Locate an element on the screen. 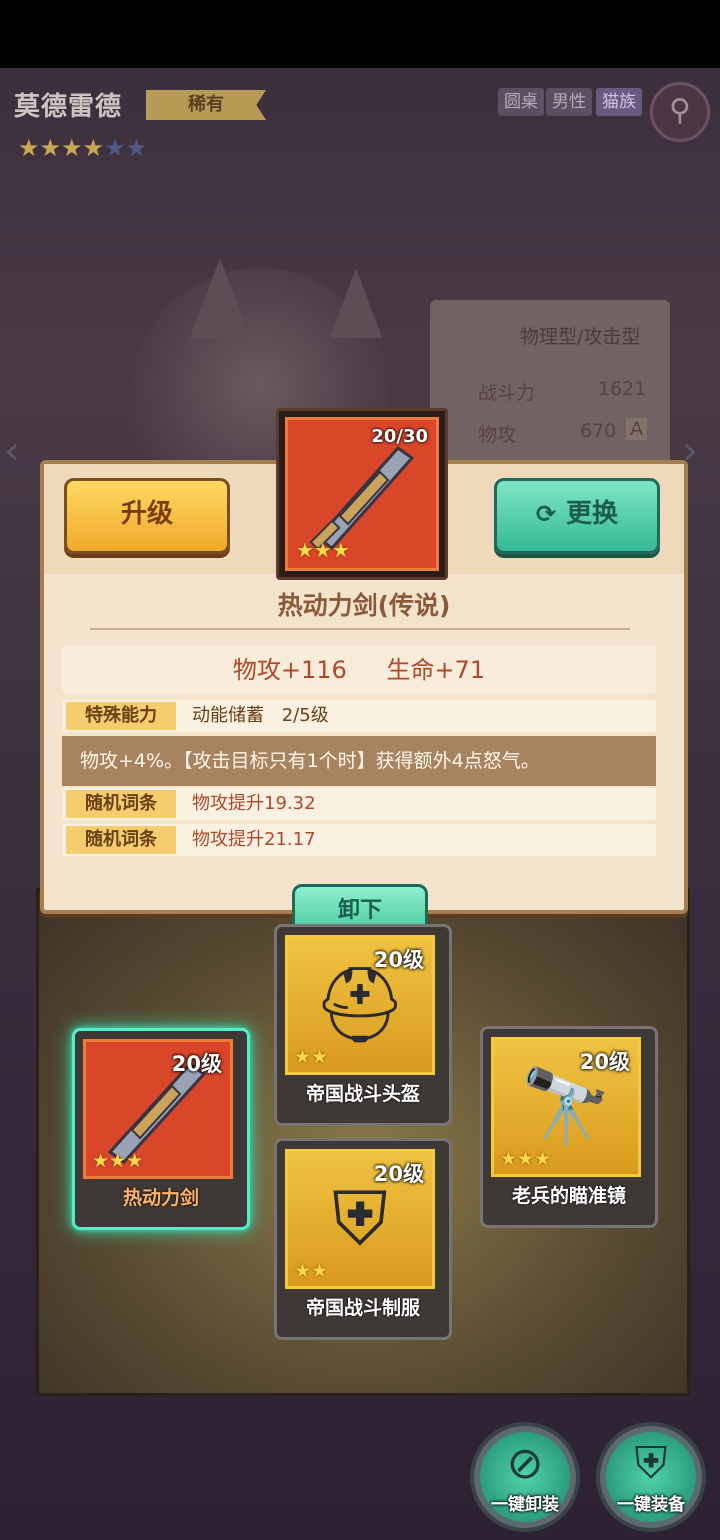 This screenshot has width=720, height=1540. random-attribute-row: 随机词条 物攻提升19.32 is located at coordinates (359, 804).